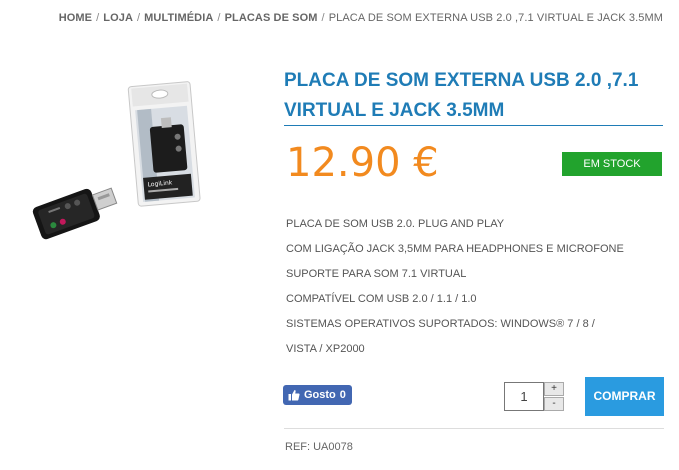  Describe the element at coordinates (473, 125) in the screenshot. I see `title-divider` at that location.